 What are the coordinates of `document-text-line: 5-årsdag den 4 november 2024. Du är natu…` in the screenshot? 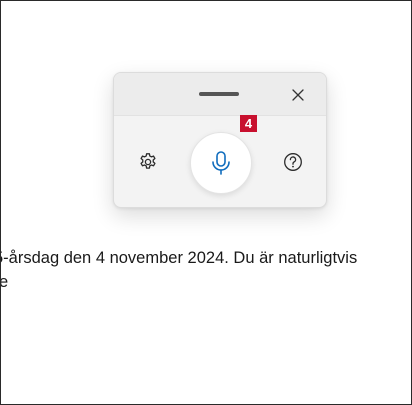 It's located at (179, 258).